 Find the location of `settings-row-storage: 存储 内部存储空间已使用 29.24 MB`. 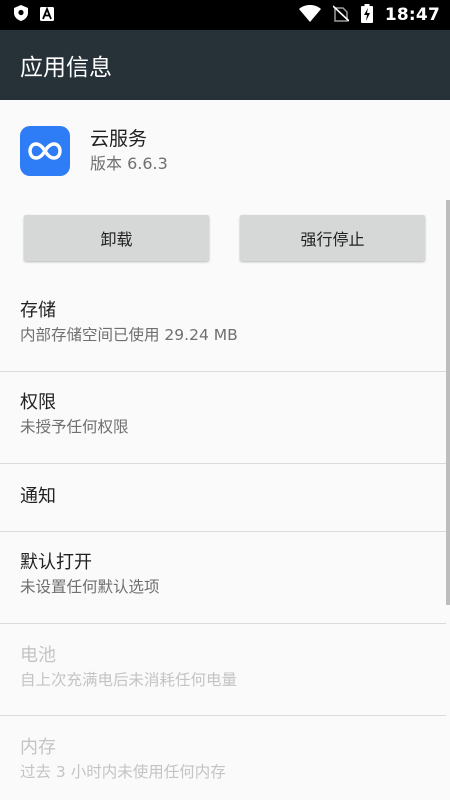

settings-row-storage: 存储 内部存储空间已使用 29.24 MB is located at coordinates (223, 322).